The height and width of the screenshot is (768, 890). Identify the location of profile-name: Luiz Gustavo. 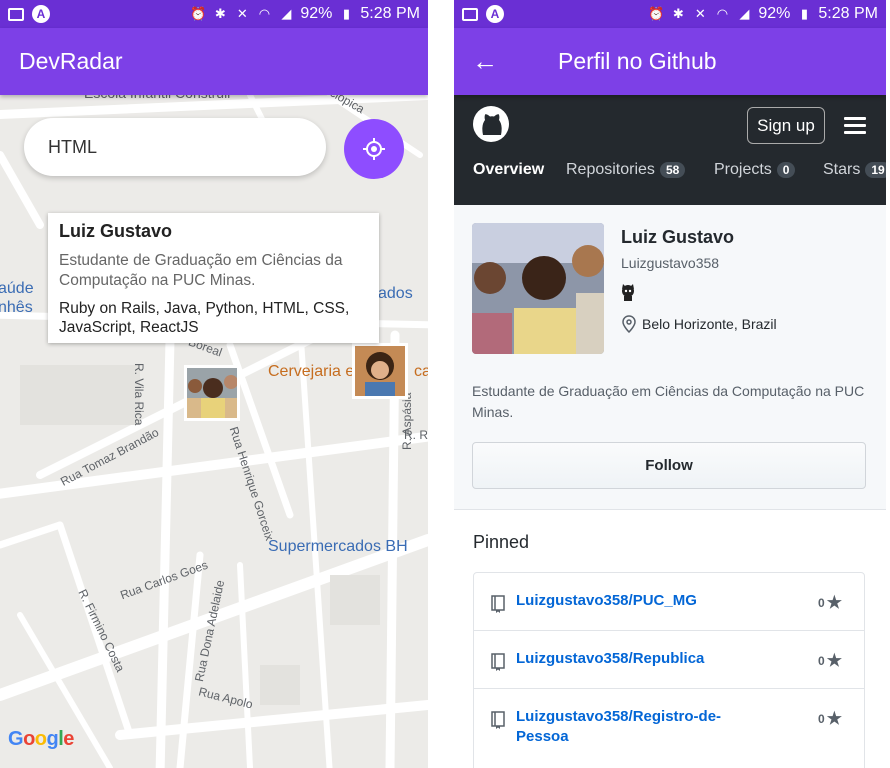
(678, 237).